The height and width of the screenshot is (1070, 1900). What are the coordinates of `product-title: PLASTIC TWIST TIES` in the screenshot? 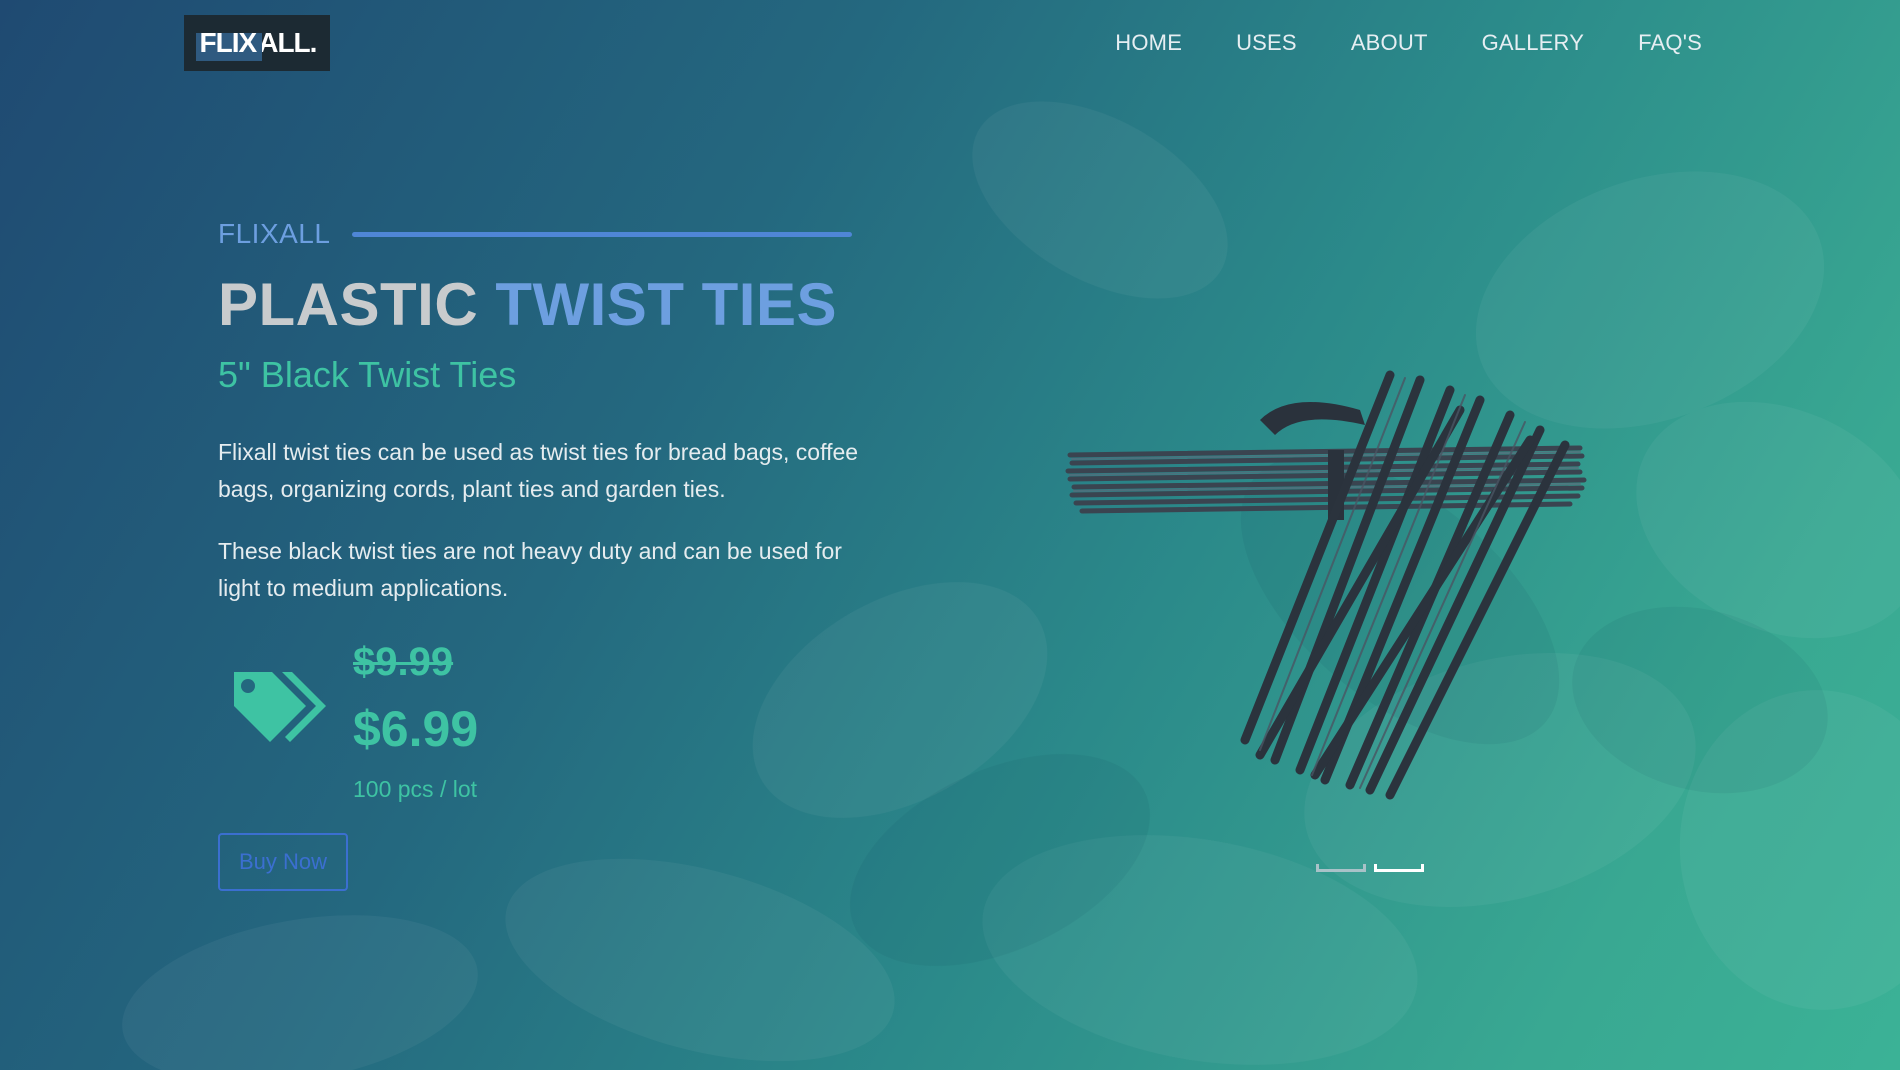 It's located at (527, 304).